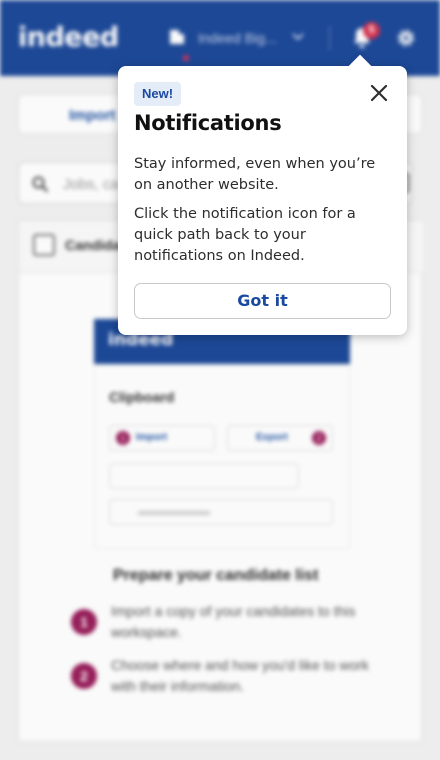  What do you see at coordinates (379, 93) in the screenshot?
I see `close-icon` at bounding box center [379, 93].